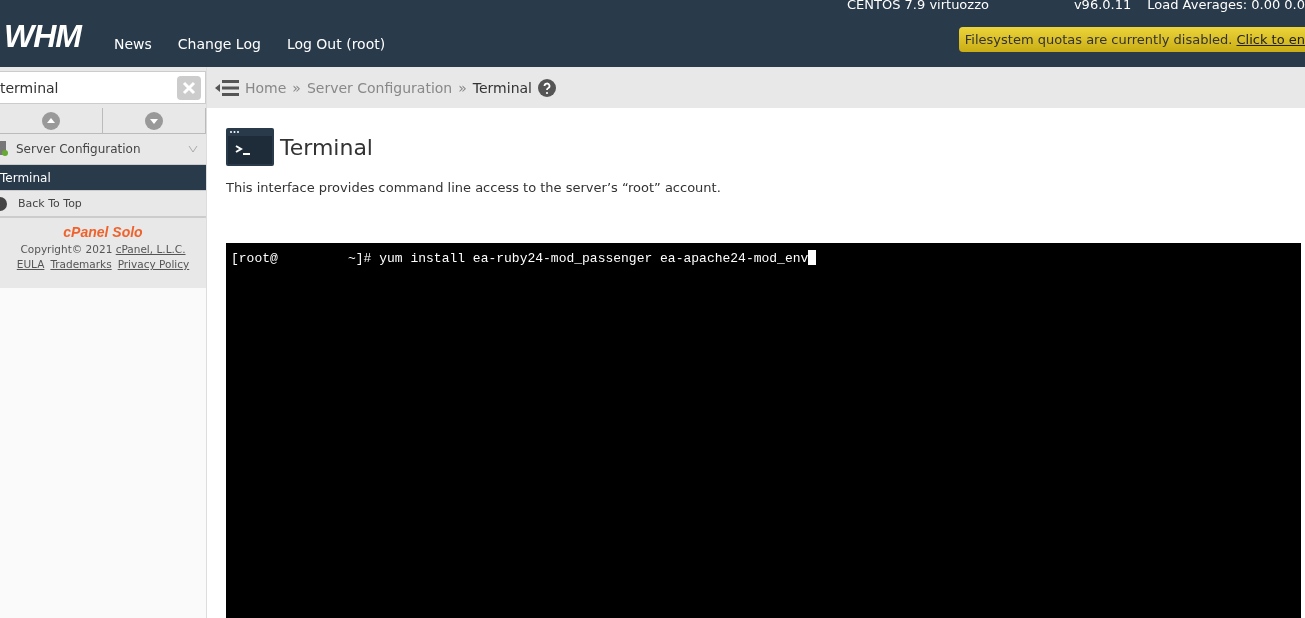  I want to click on copyright-text: Copyright© 2021, so click(67, 249).